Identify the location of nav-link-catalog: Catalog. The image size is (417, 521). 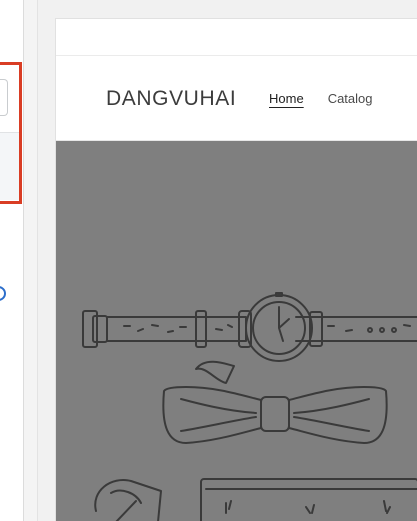
(350, 98).